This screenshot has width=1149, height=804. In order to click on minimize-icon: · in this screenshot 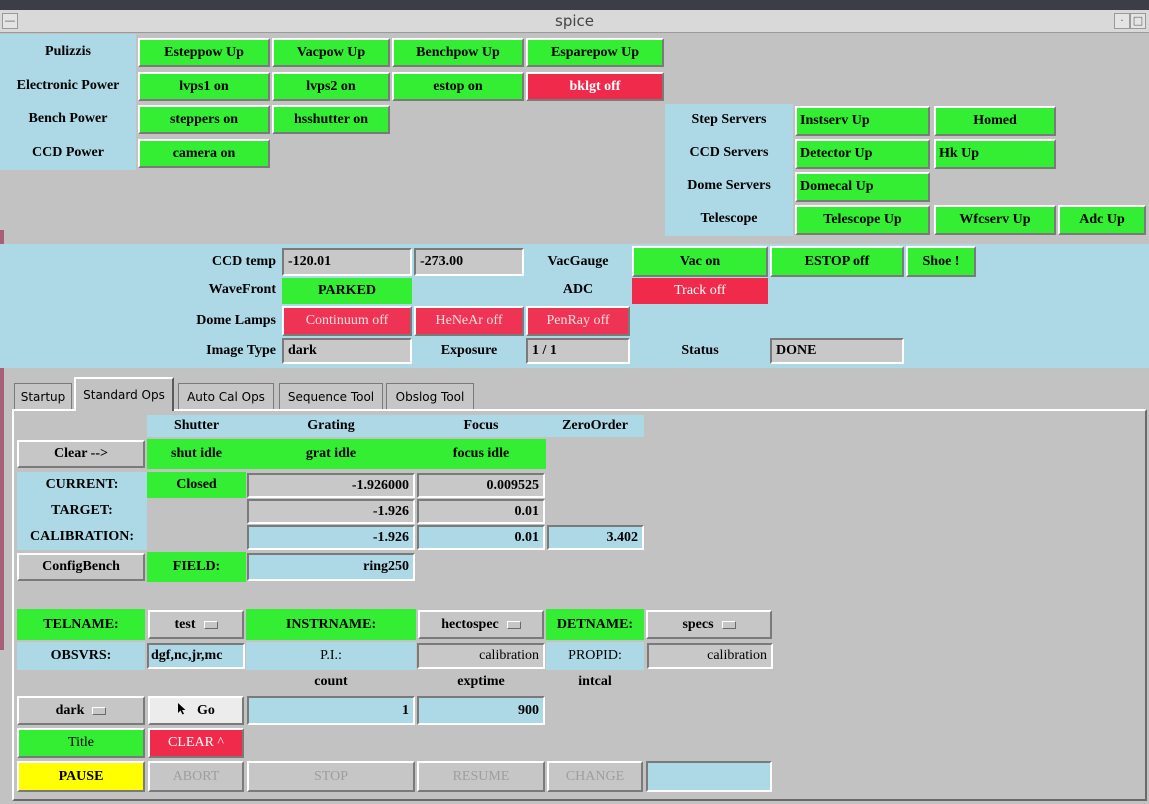, I will do `click(1122, 20)`.